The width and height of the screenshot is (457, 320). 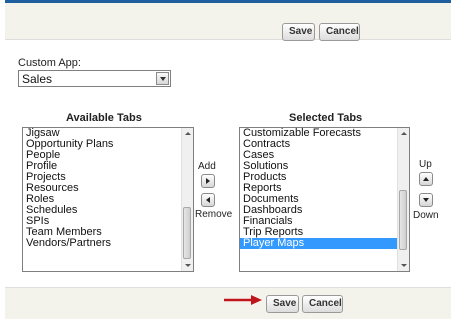 I want to click on available-tabs-scrollbar, so click(x=187, y=199).